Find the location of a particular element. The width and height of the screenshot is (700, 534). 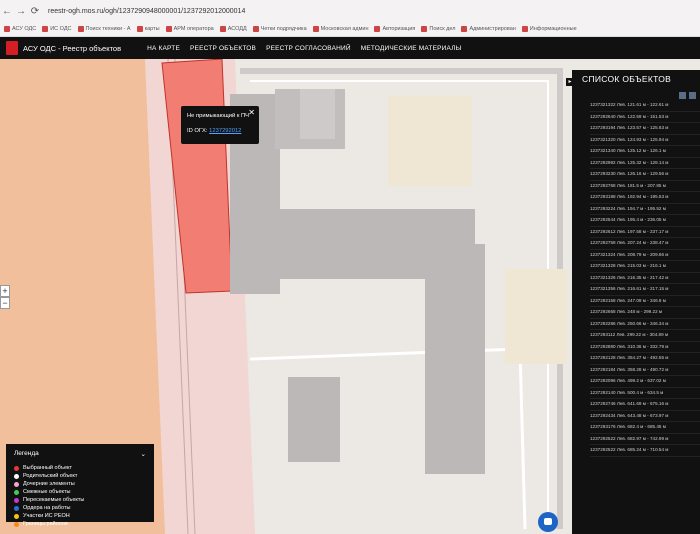

bookmark-label: Администрирован is located at coordinates (492, 29).